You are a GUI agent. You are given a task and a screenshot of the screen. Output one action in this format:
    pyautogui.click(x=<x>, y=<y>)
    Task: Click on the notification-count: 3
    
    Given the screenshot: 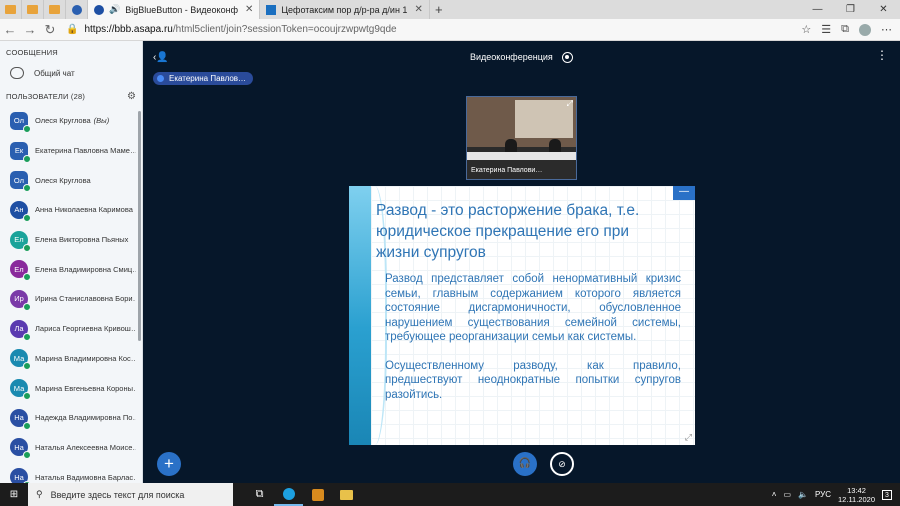 What is the action you would take?
    pyautogui.click(x=887, y=495)
    